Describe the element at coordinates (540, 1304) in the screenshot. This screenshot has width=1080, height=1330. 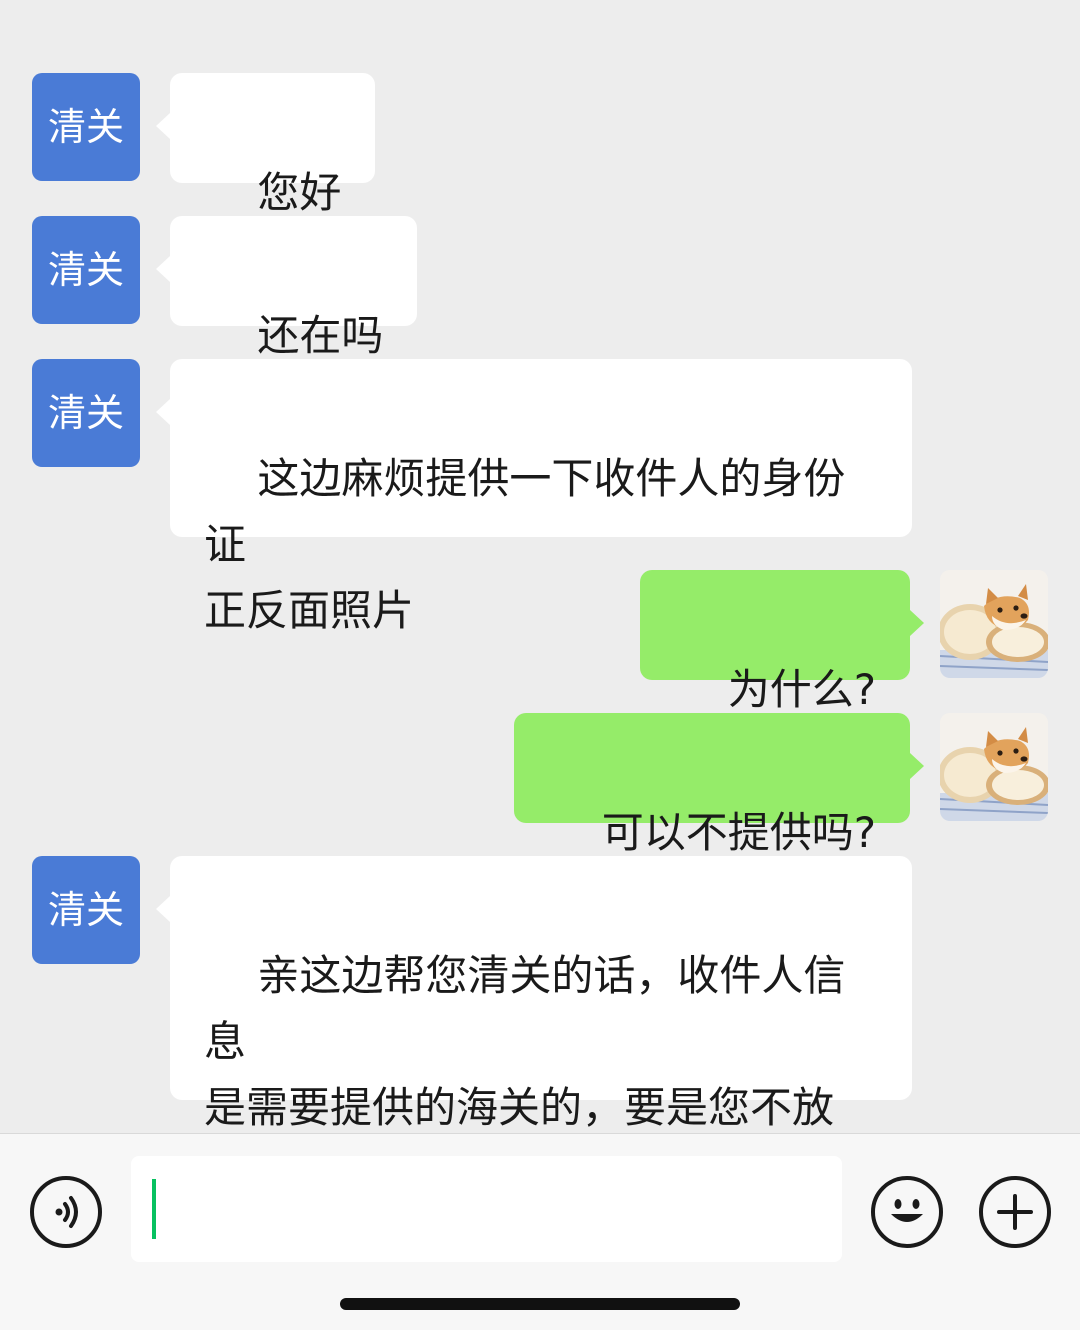
I see `home-indicator` at that location.